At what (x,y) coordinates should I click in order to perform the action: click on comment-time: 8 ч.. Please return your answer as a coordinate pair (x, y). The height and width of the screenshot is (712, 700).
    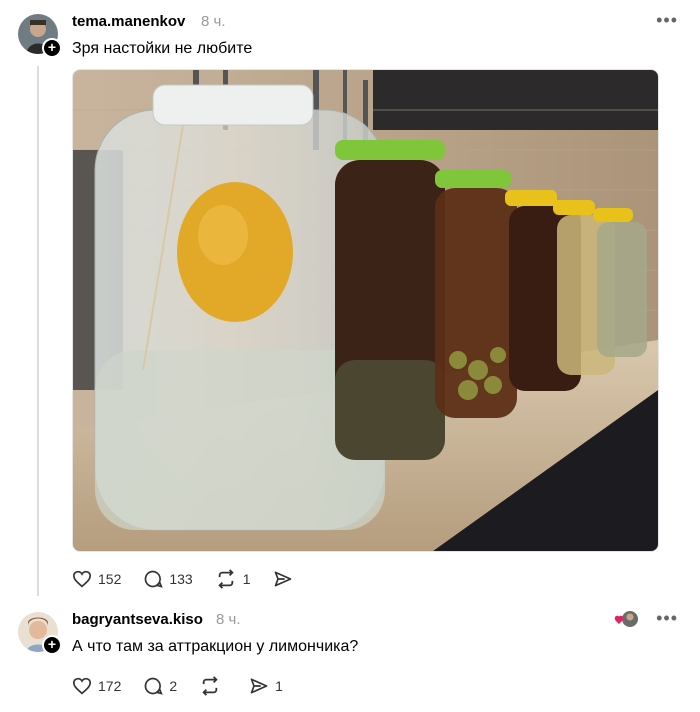
    Looking at the image, I should click on (228, 619).